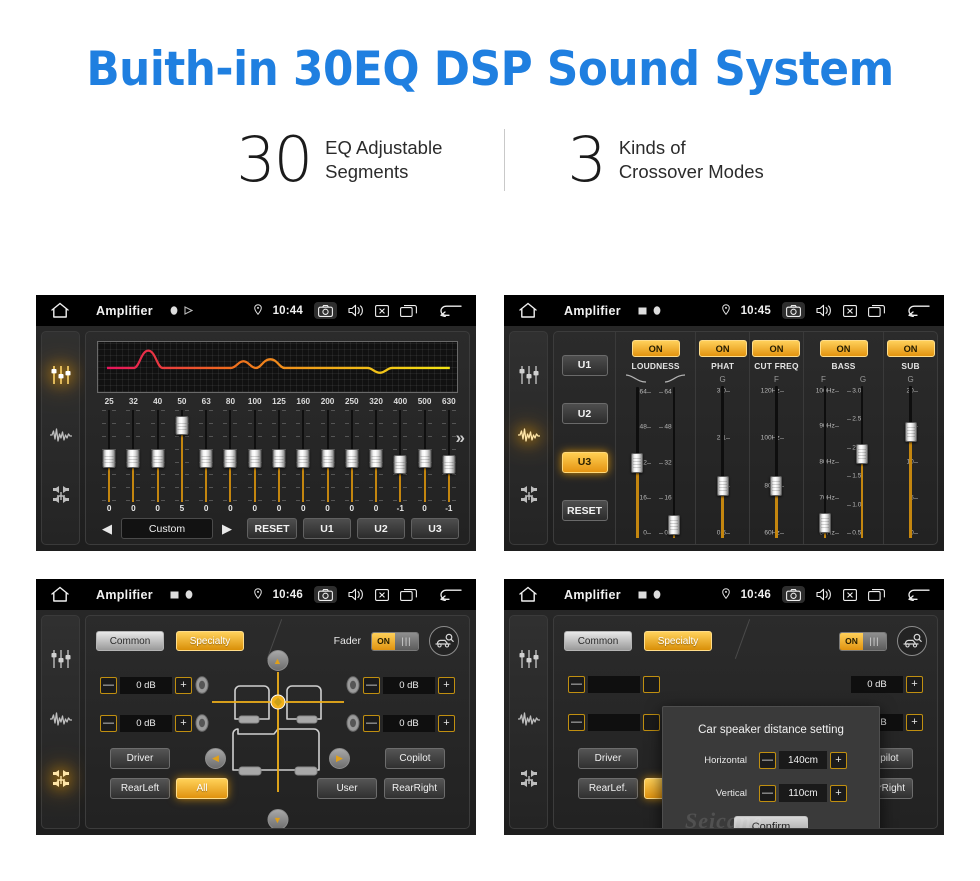 Image resolution: width=980 pixels, height=881 pixels. I want to click on level-stepper-front-left: —, so click(614, 684).